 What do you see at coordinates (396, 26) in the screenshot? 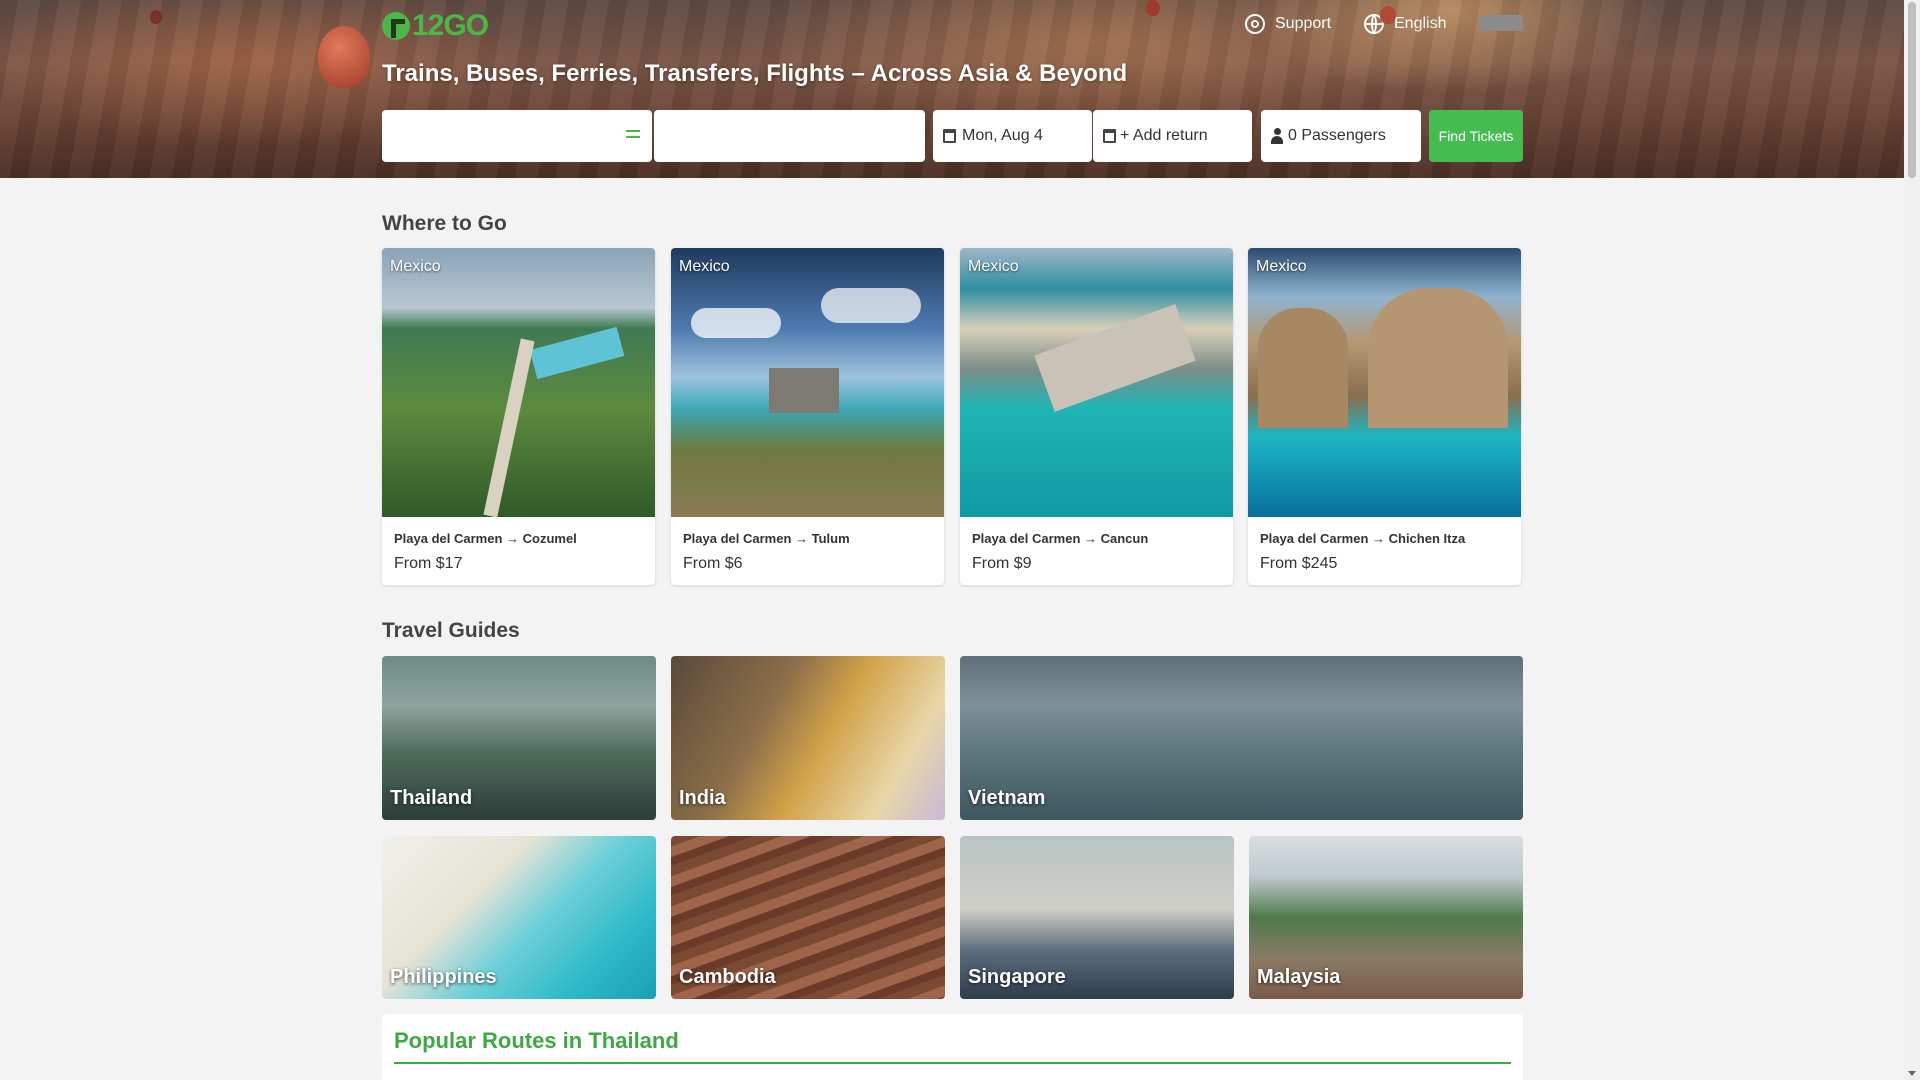
I see `logo-icon` at bounding box center [396, 26].